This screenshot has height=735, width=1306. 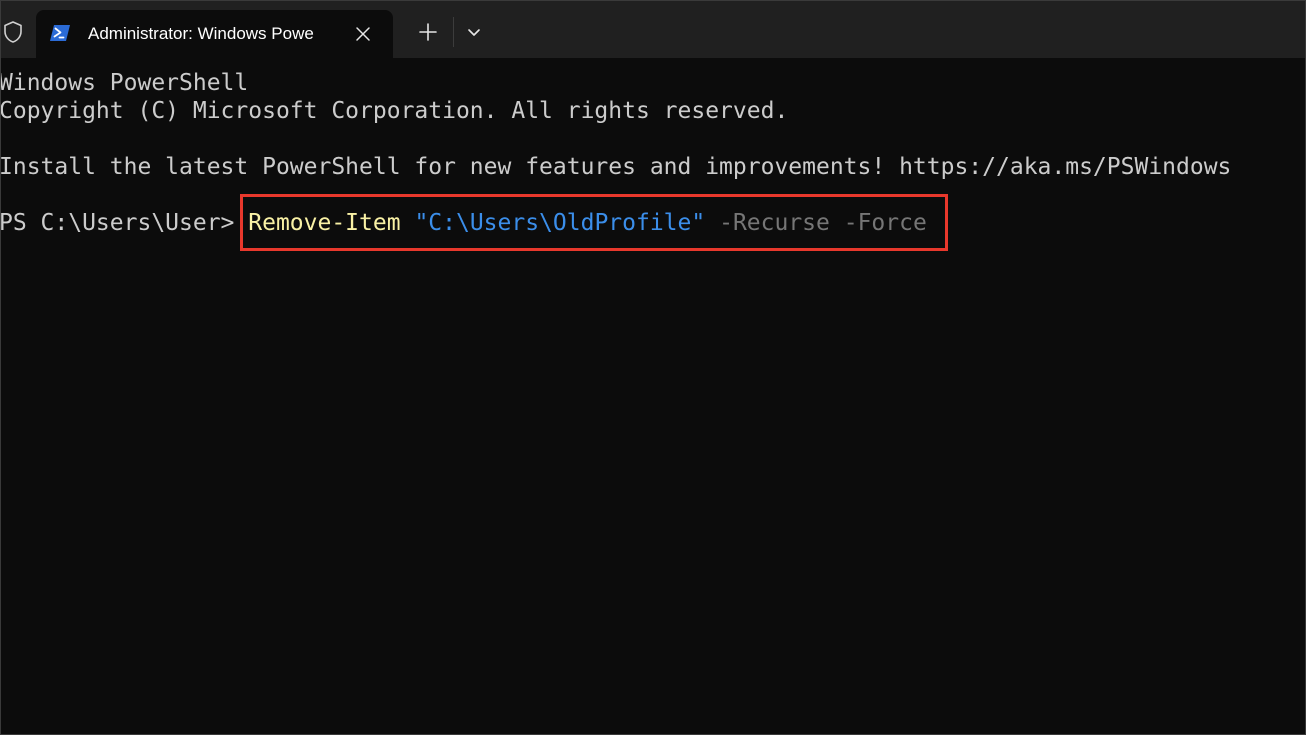 What do you see at coordinates (13, 32) in the screenshot?
I see `shield-icon` at bounding box center [13, 32].